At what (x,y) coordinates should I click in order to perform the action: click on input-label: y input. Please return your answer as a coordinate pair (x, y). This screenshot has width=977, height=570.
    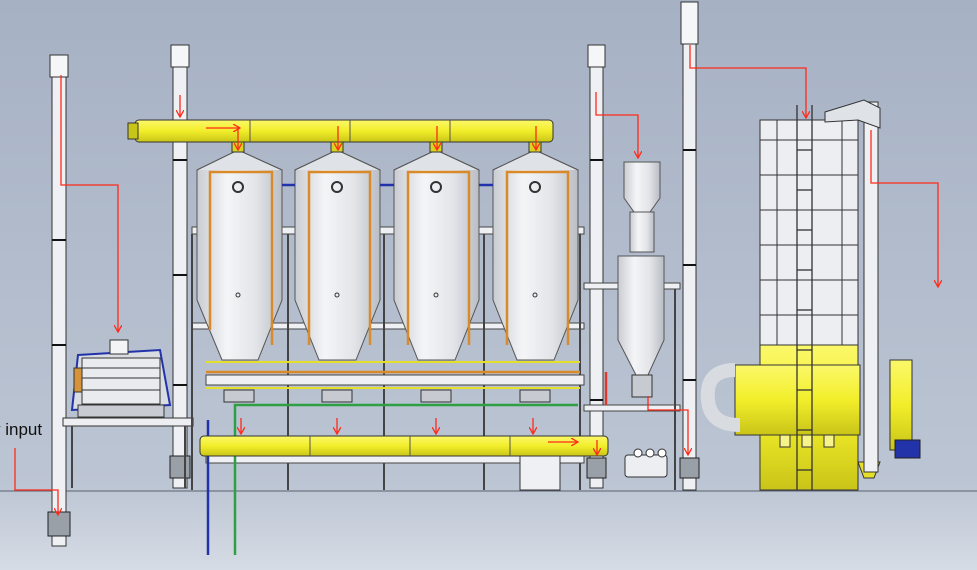
    Looking at the image, I should click on (21, 429).